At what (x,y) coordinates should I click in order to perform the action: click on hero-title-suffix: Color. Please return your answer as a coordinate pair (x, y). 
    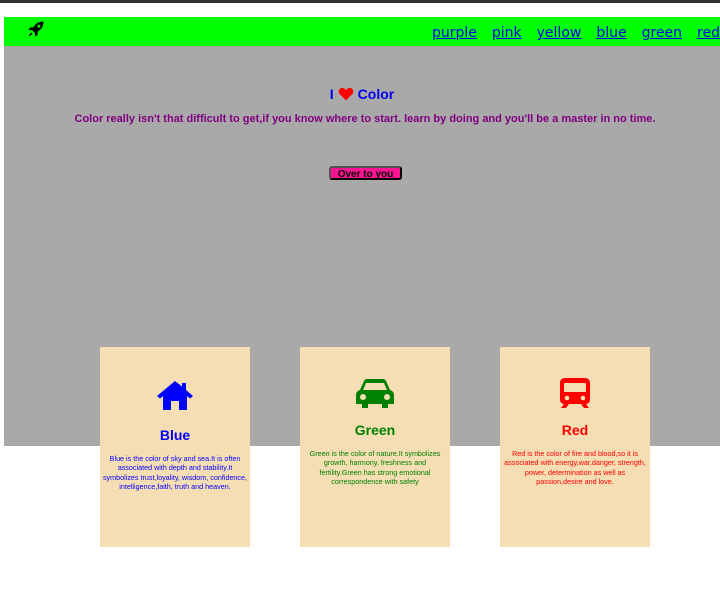
    Looking at the image, I should click on (376, 94).